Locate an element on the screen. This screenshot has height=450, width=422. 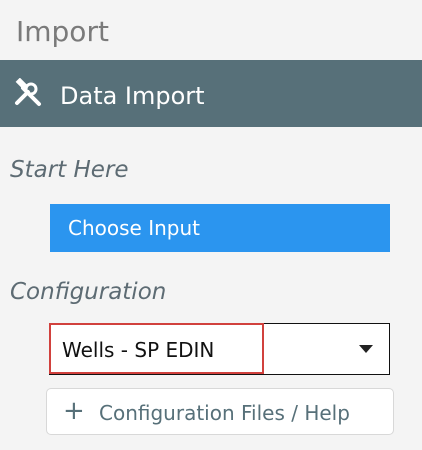
configuration-files-help-label: Configuration Files / Help is located at coordinates (224, 413).